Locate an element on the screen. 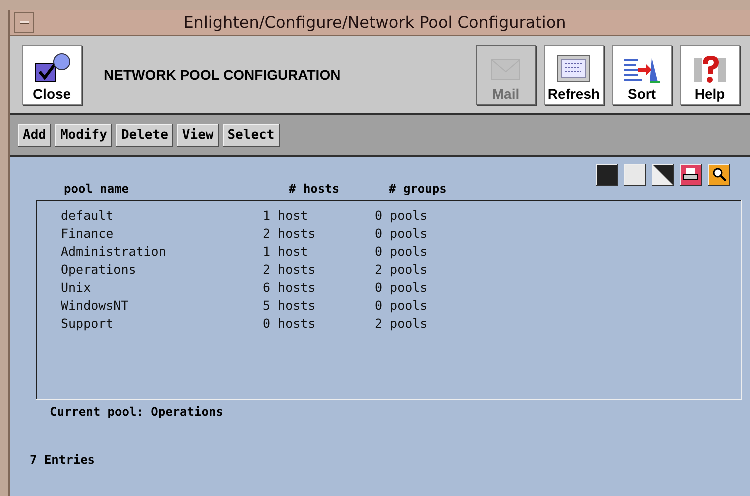 This screenshot has width=750, height=496. table-cell-text: Finance is located at coordinates (88, 234).